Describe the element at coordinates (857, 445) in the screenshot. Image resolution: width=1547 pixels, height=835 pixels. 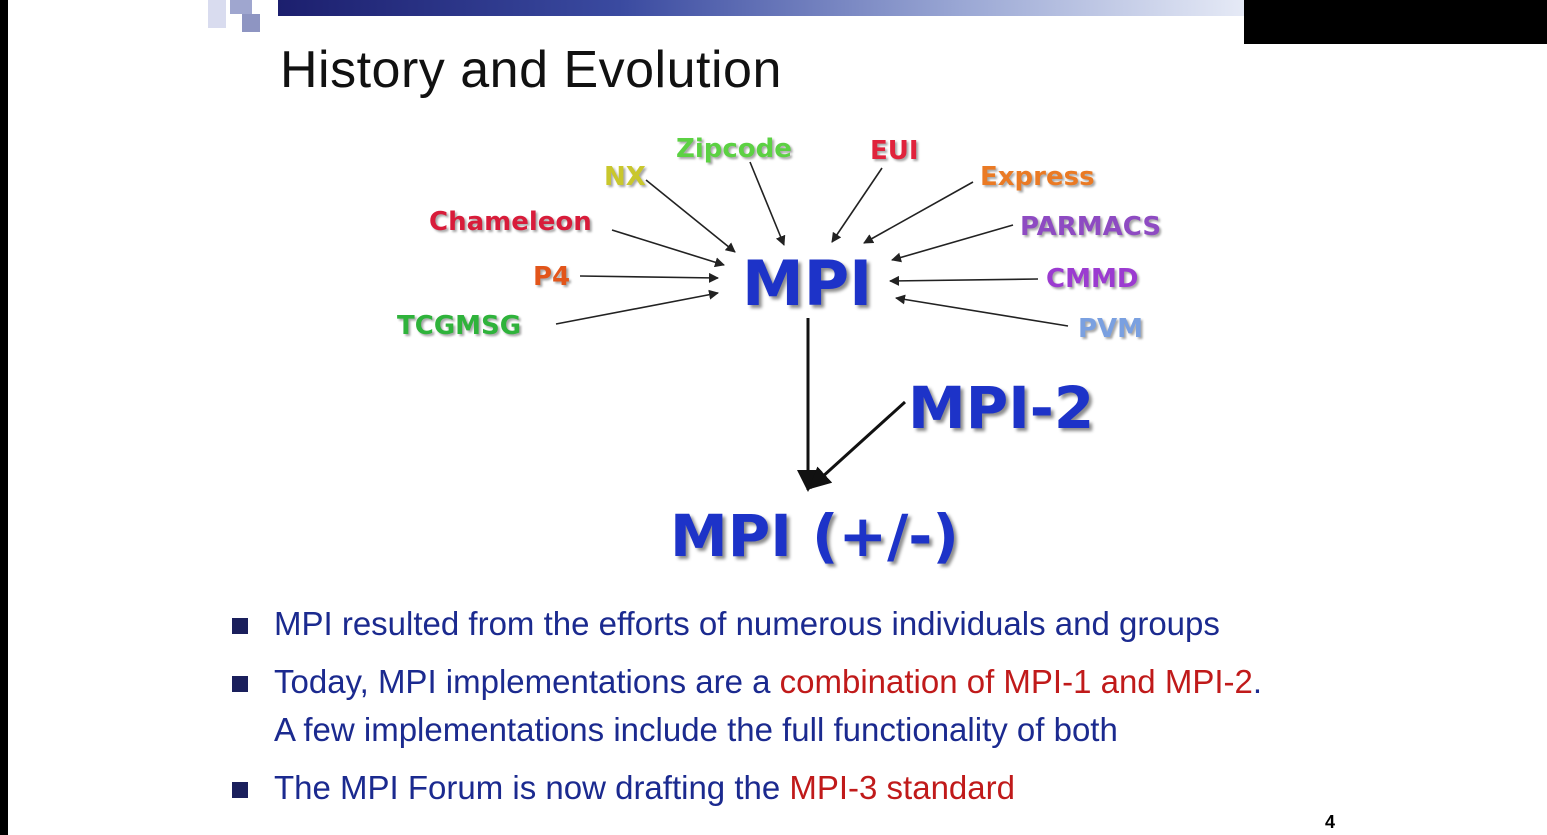
I see `arrow-mpi2-to-result` at that location.